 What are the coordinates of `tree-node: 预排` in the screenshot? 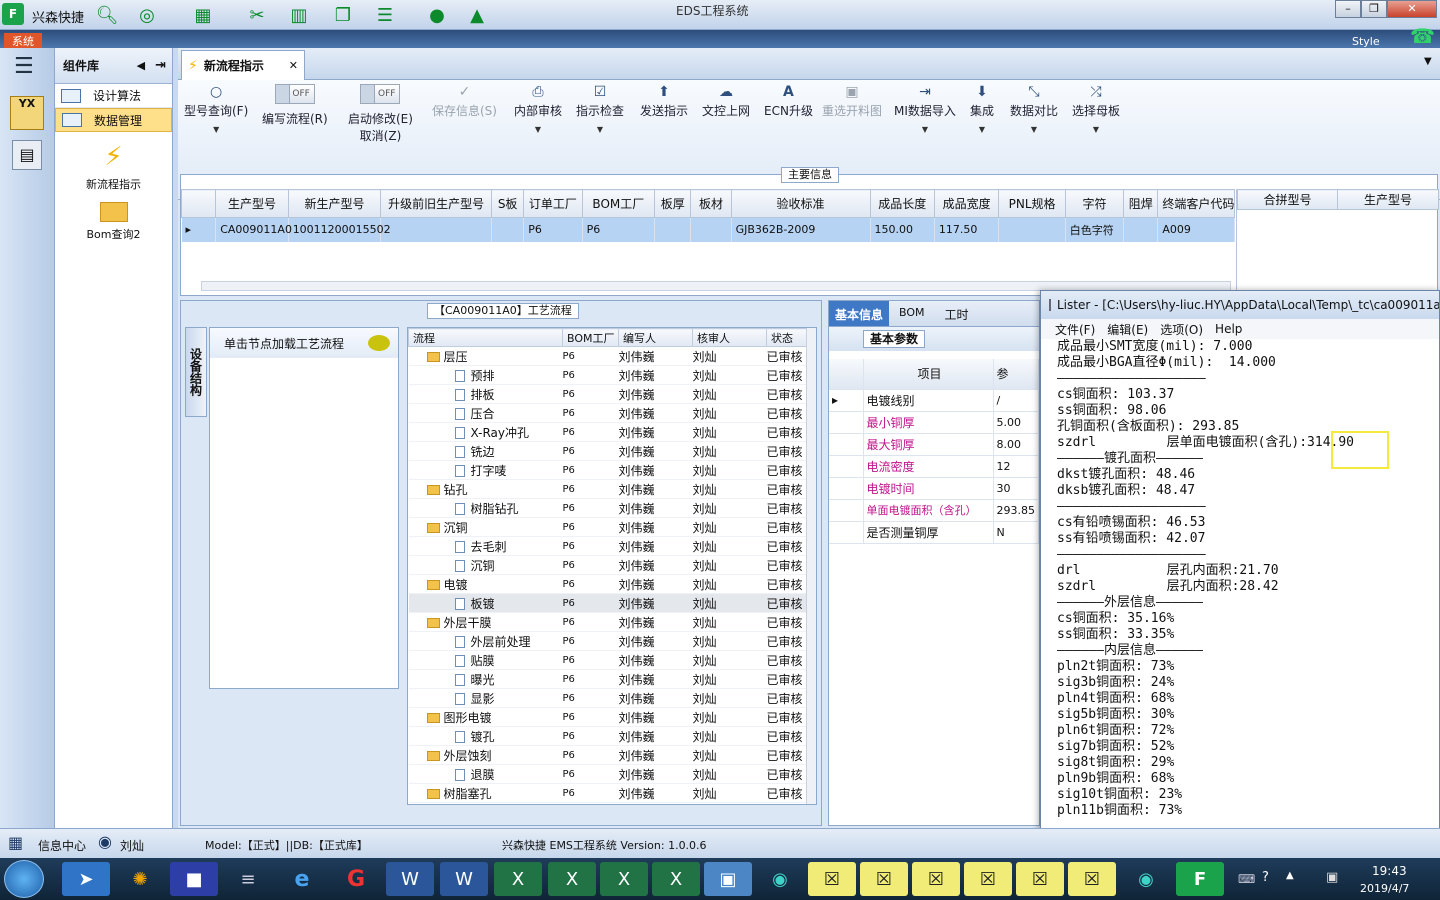 It's located at (485, 375).